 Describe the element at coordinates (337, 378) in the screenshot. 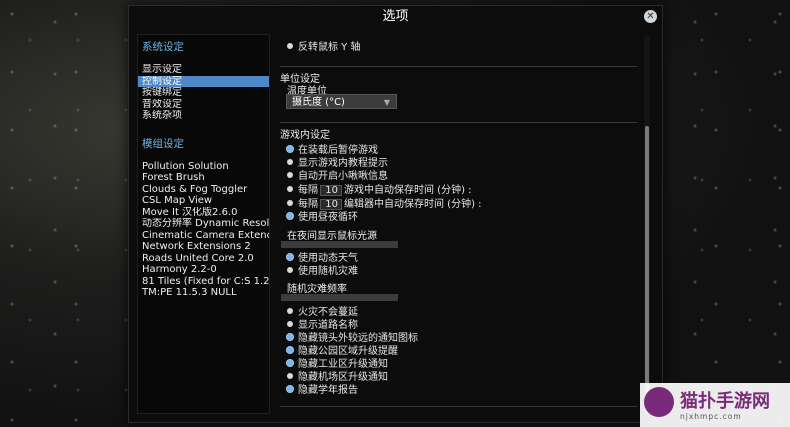

I see `option-hide-airport-upgrade: 隐藏机场区升级通知` at that location.